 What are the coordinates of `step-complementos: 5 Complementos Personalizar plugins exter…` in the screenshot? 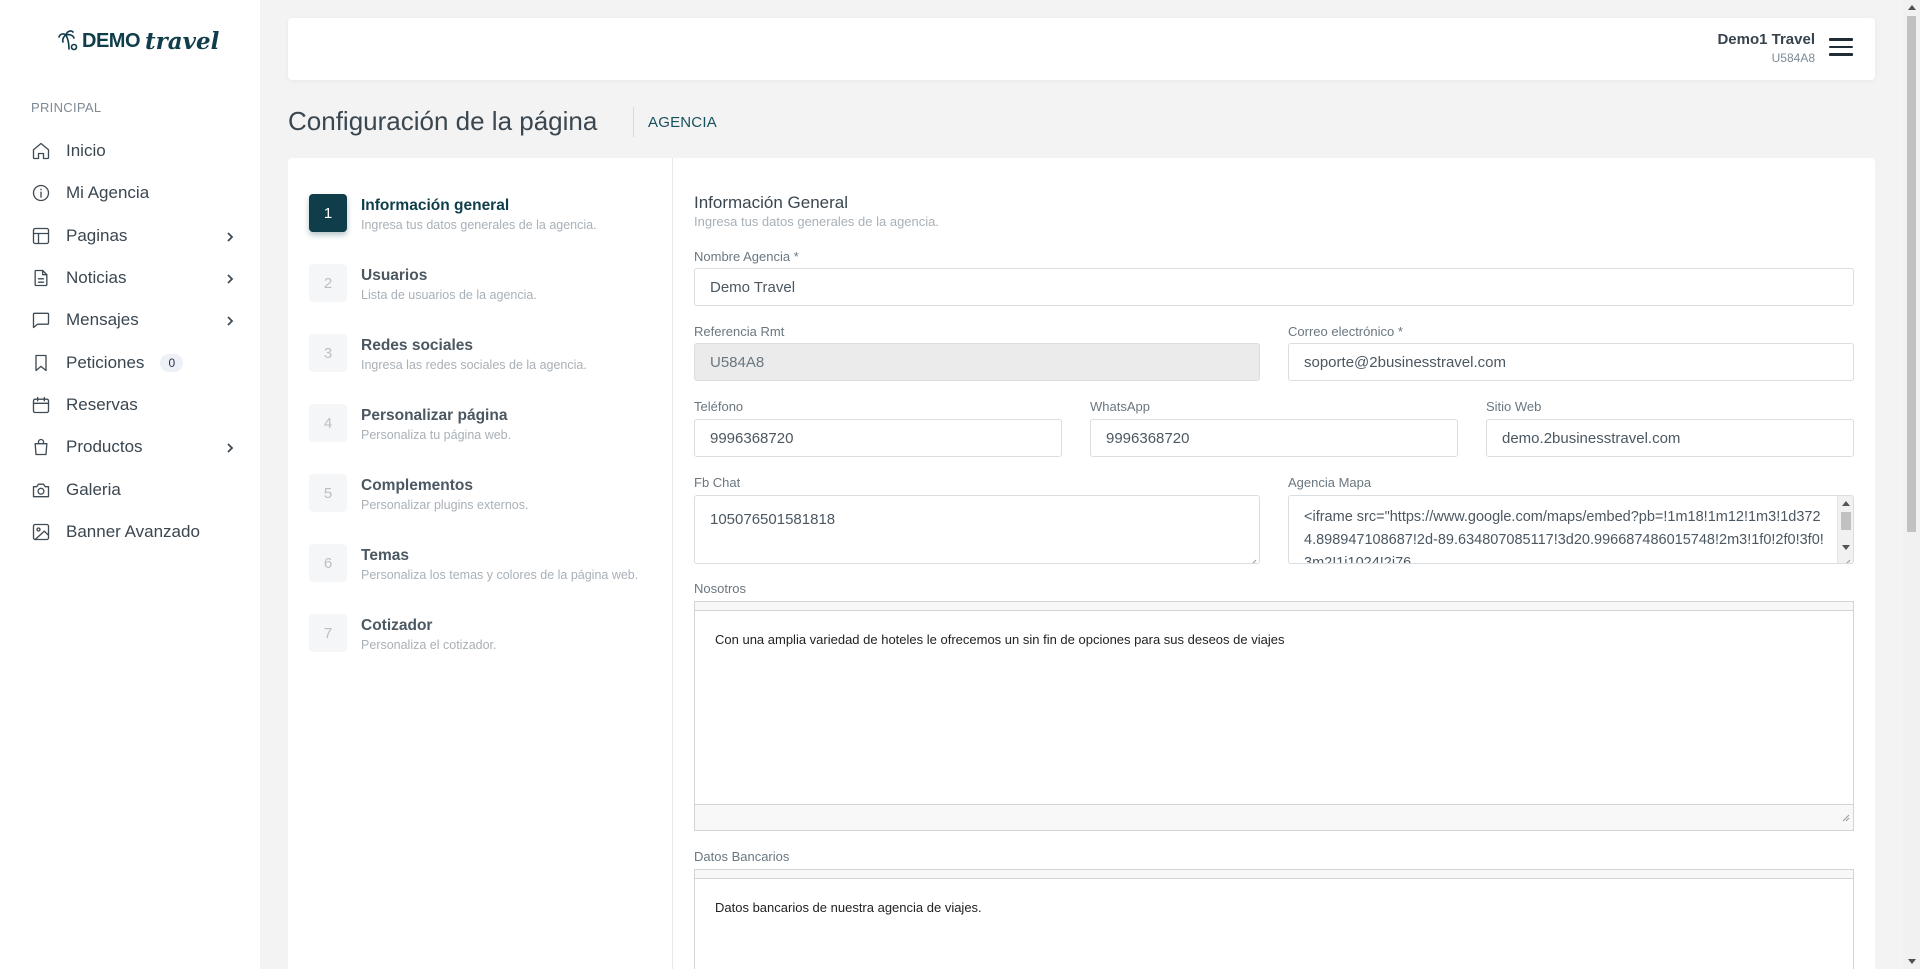 It's located at (418, 499).